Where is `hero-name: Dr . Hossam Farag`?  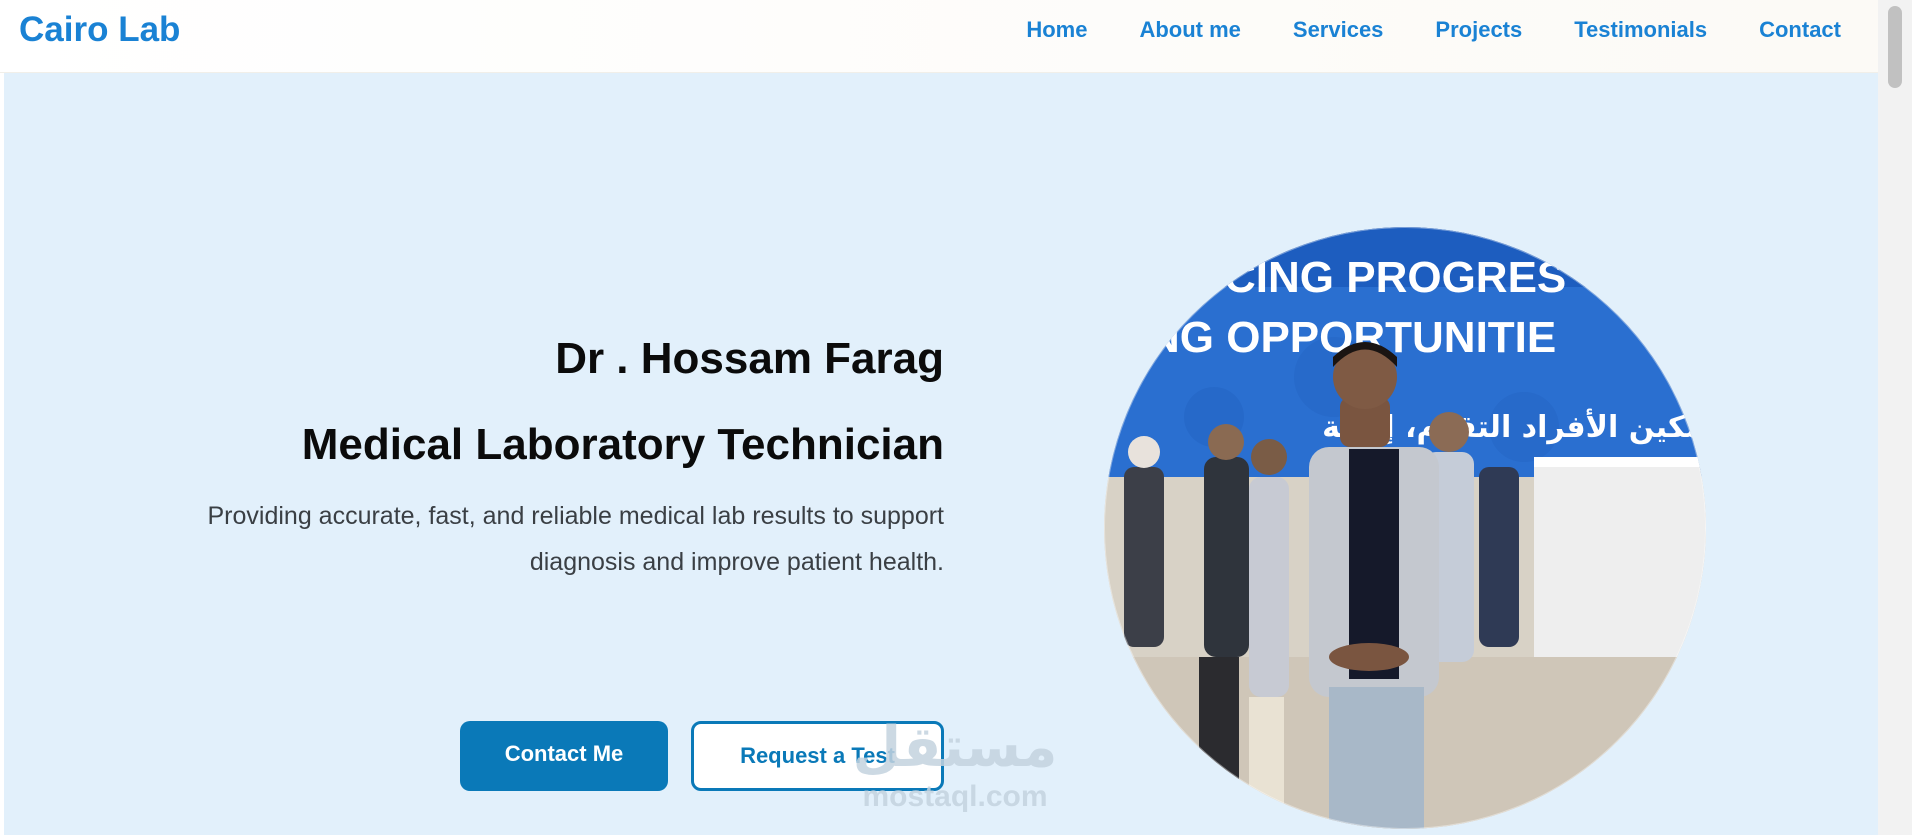
hero-name: Dr . Hossam Farag is located at coordinates (749, 358).